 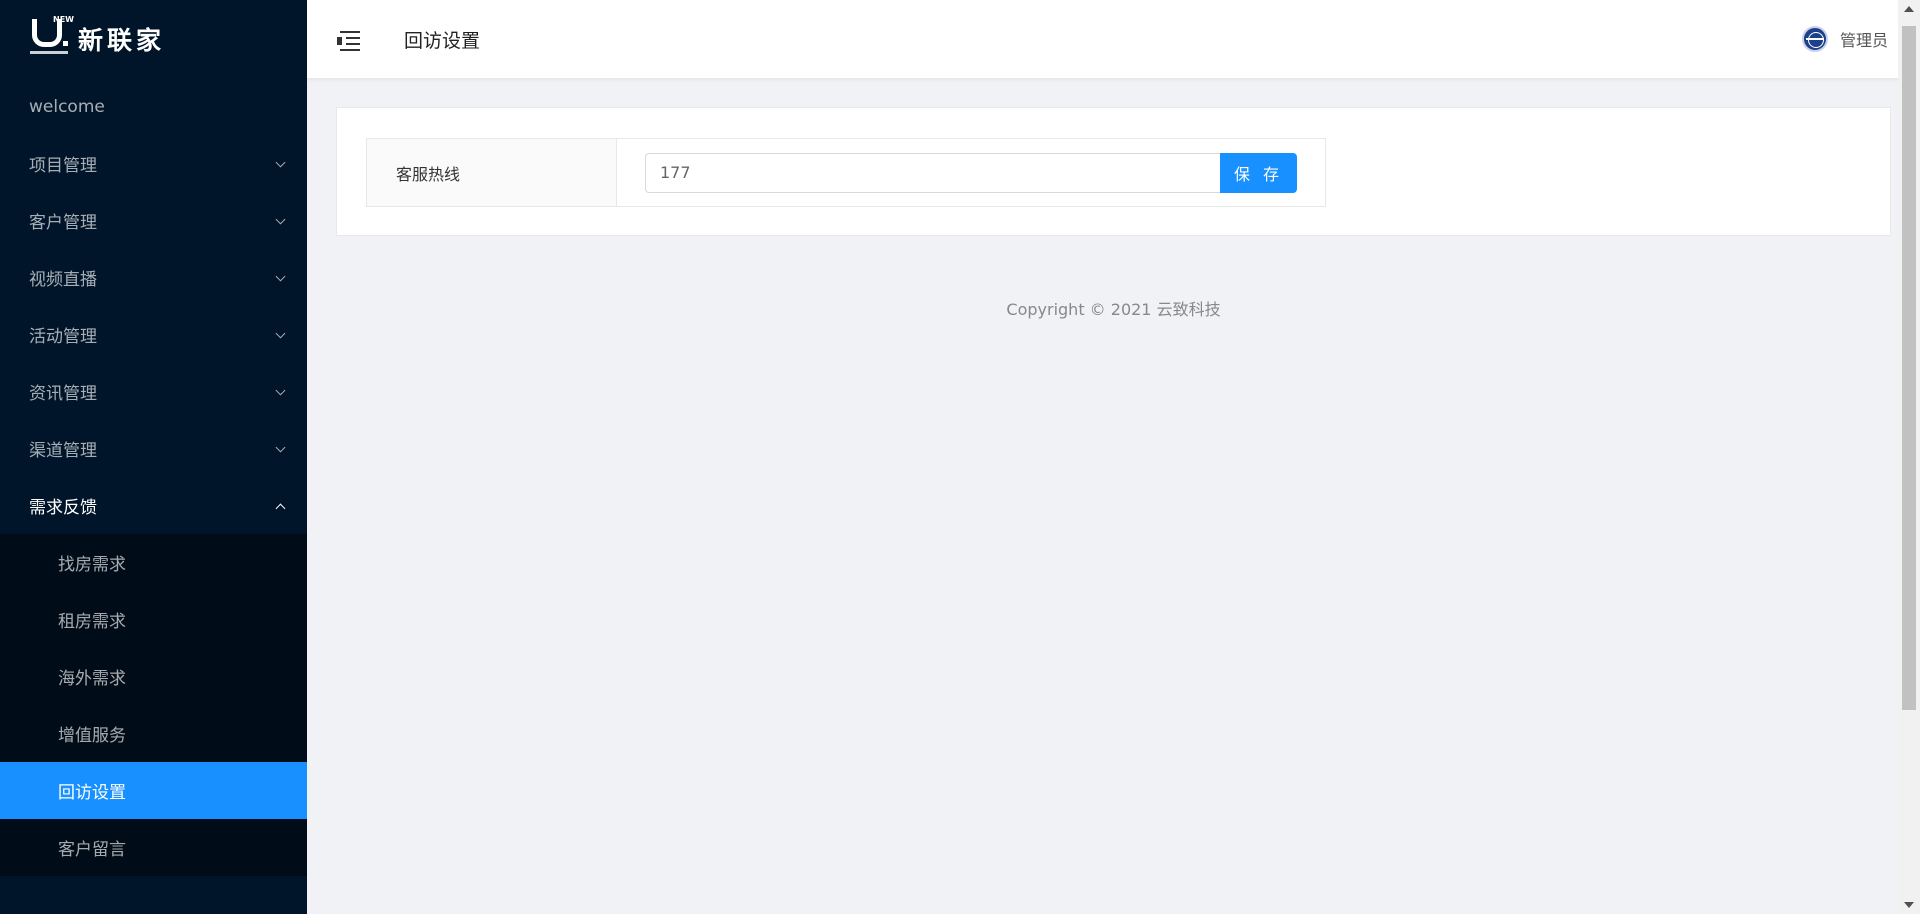 I want to click on sidebar-item-live: 视频直播, so click(x=153, y=277).